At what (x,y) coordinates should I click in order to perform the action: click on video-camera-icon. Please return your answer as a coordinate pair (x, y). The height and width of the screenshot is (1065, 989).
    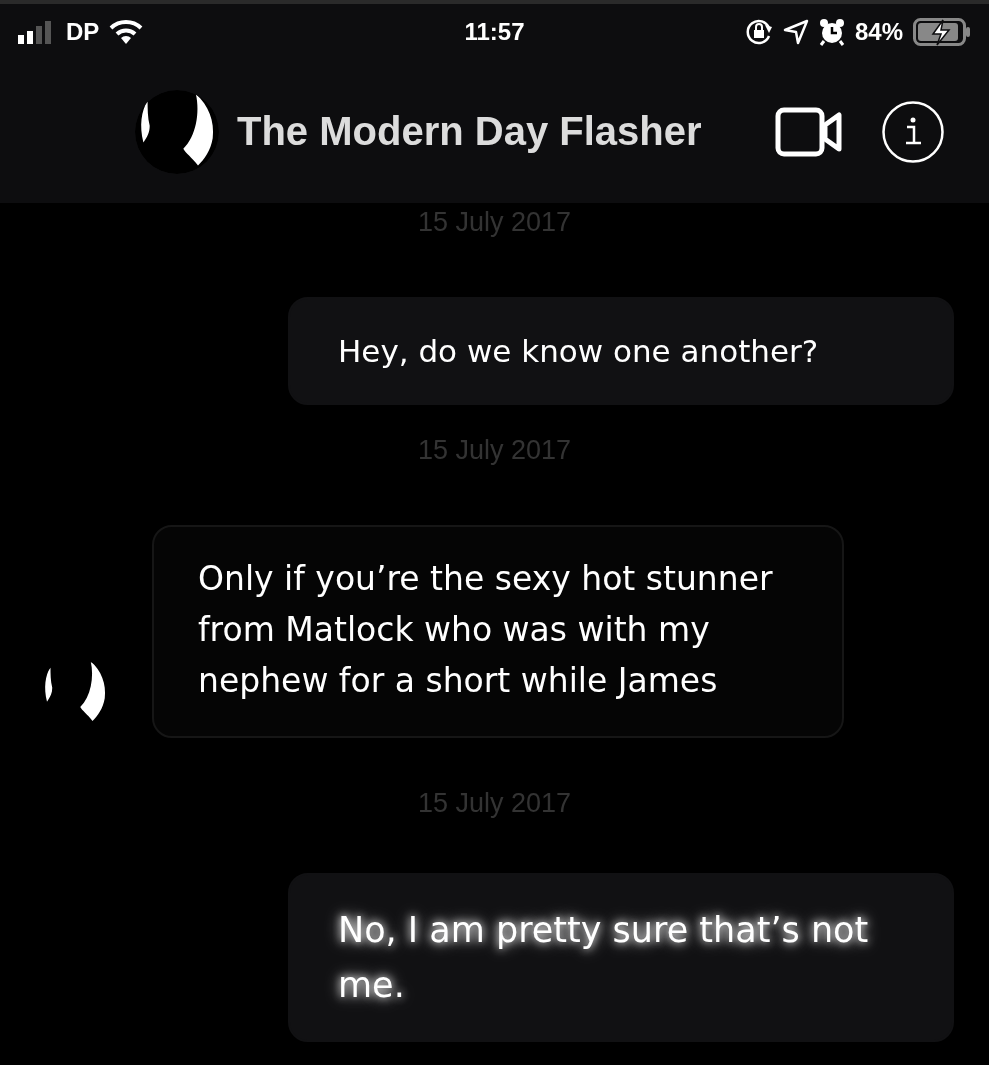
    Looking at the image, I should click on (809, 131).